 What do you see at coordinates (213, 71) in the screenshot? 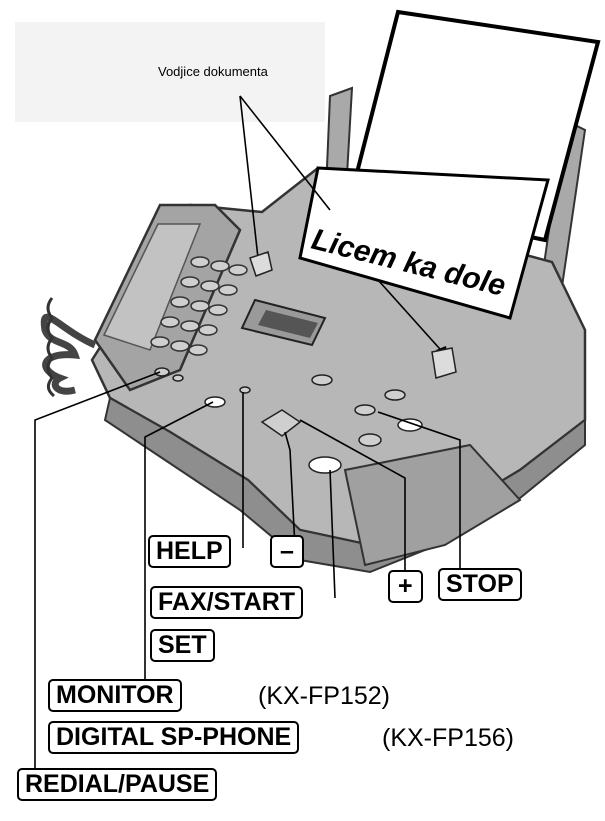
I see `document-guides-caption: Vodjice dokumenta` at bounding box center [213, 71].